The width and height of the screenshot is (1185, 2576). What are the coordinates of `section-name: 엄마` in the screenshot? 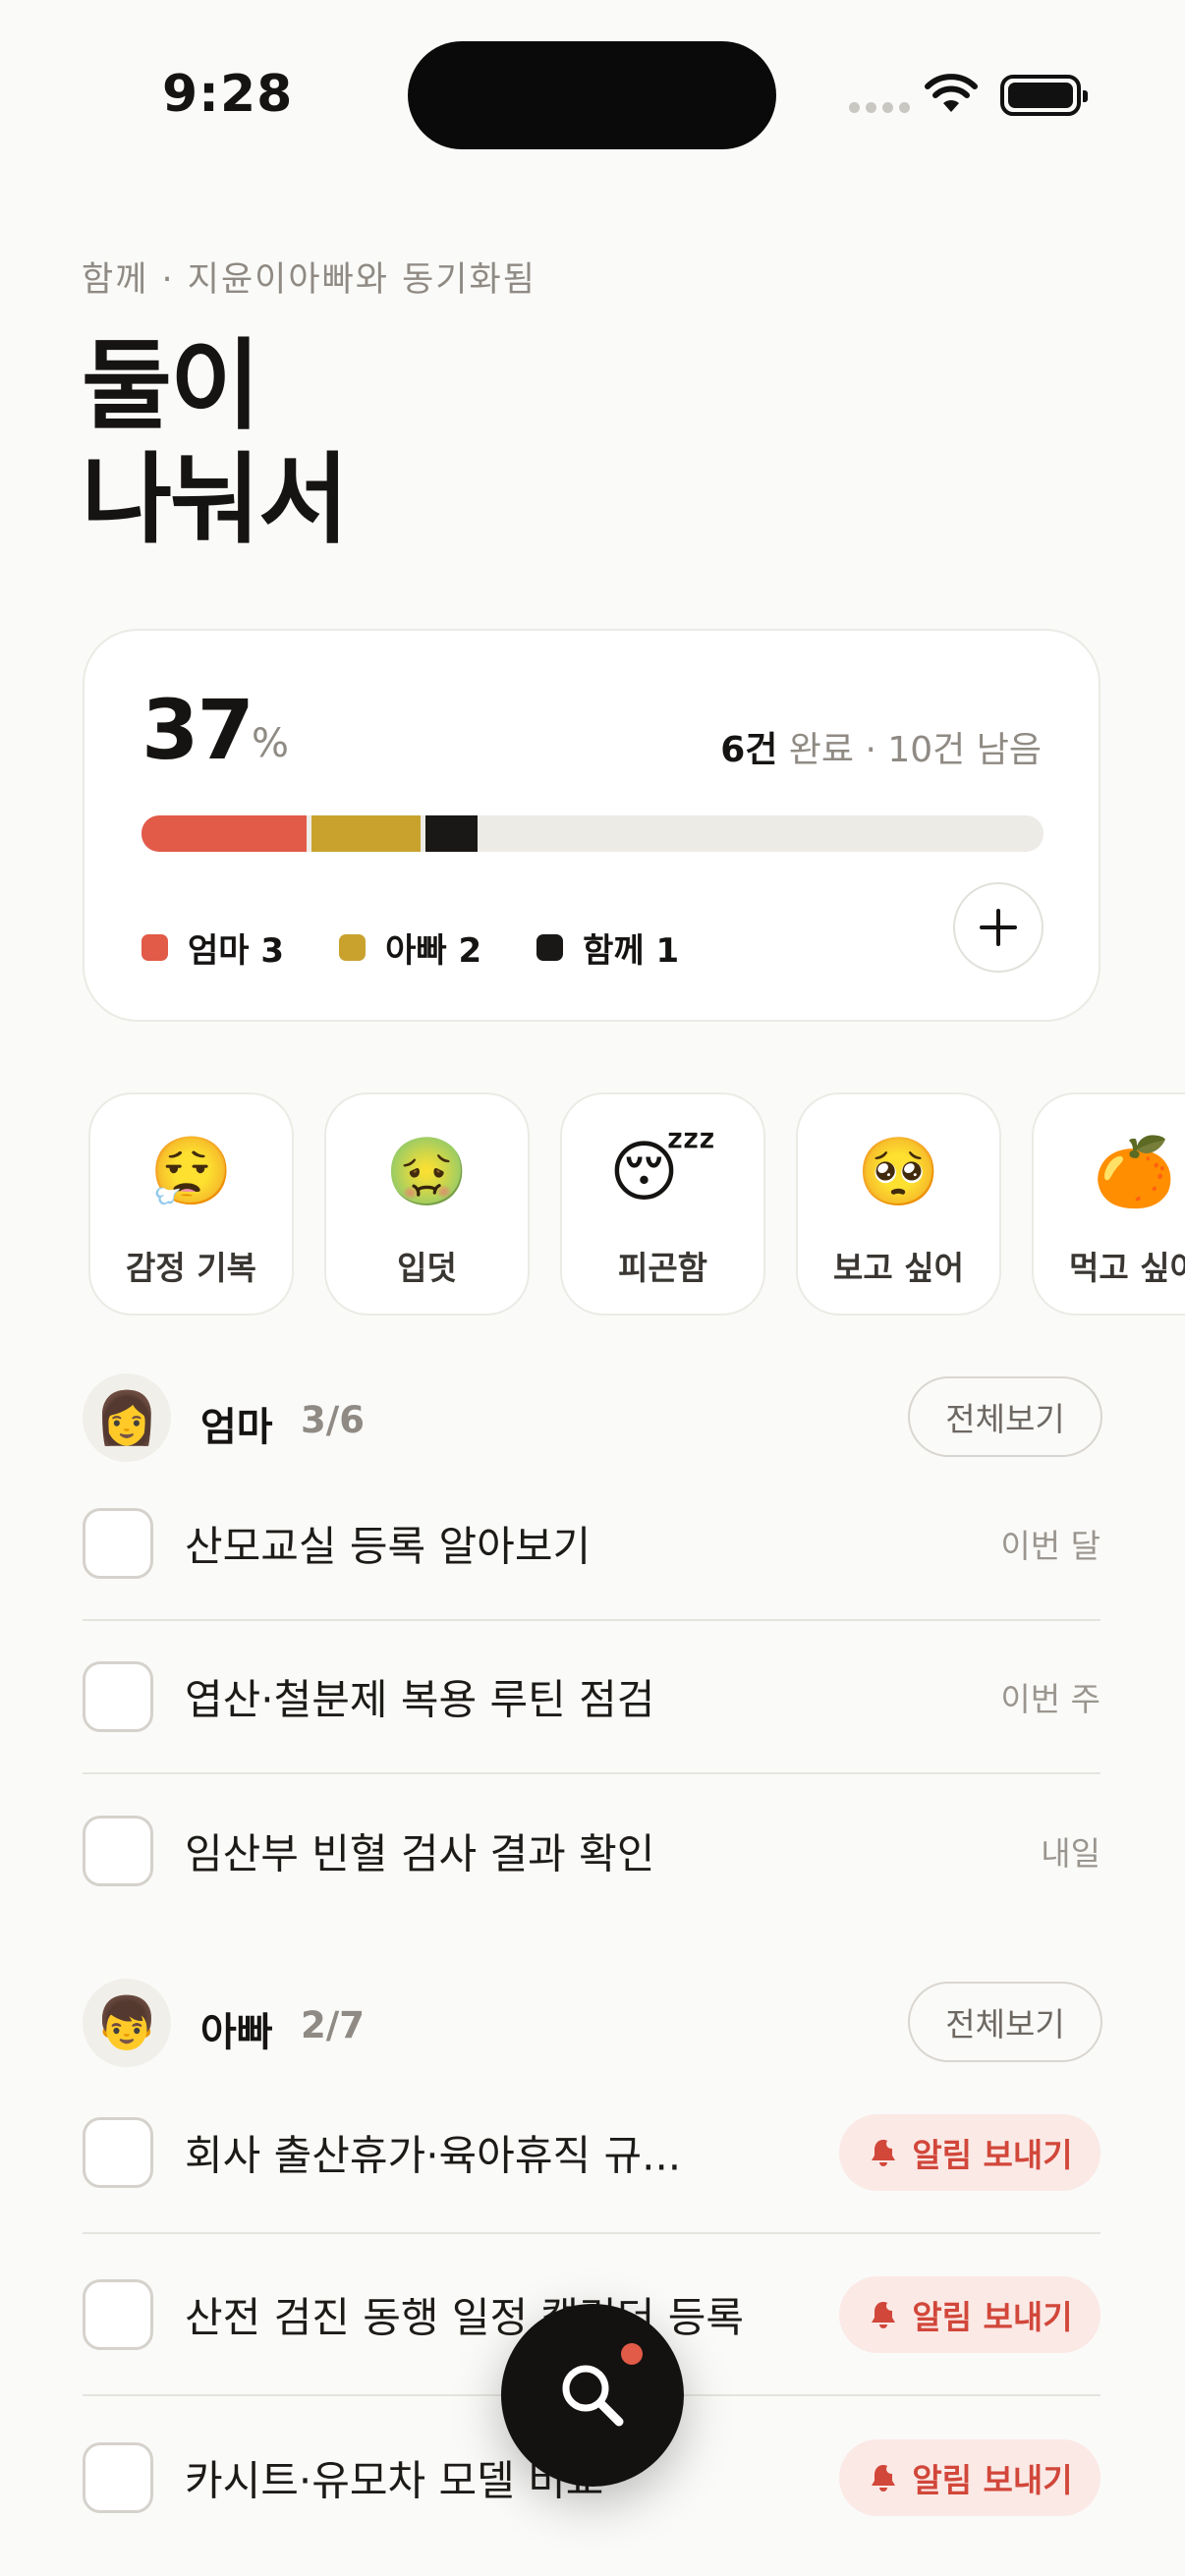 It's located at (237, 1427).